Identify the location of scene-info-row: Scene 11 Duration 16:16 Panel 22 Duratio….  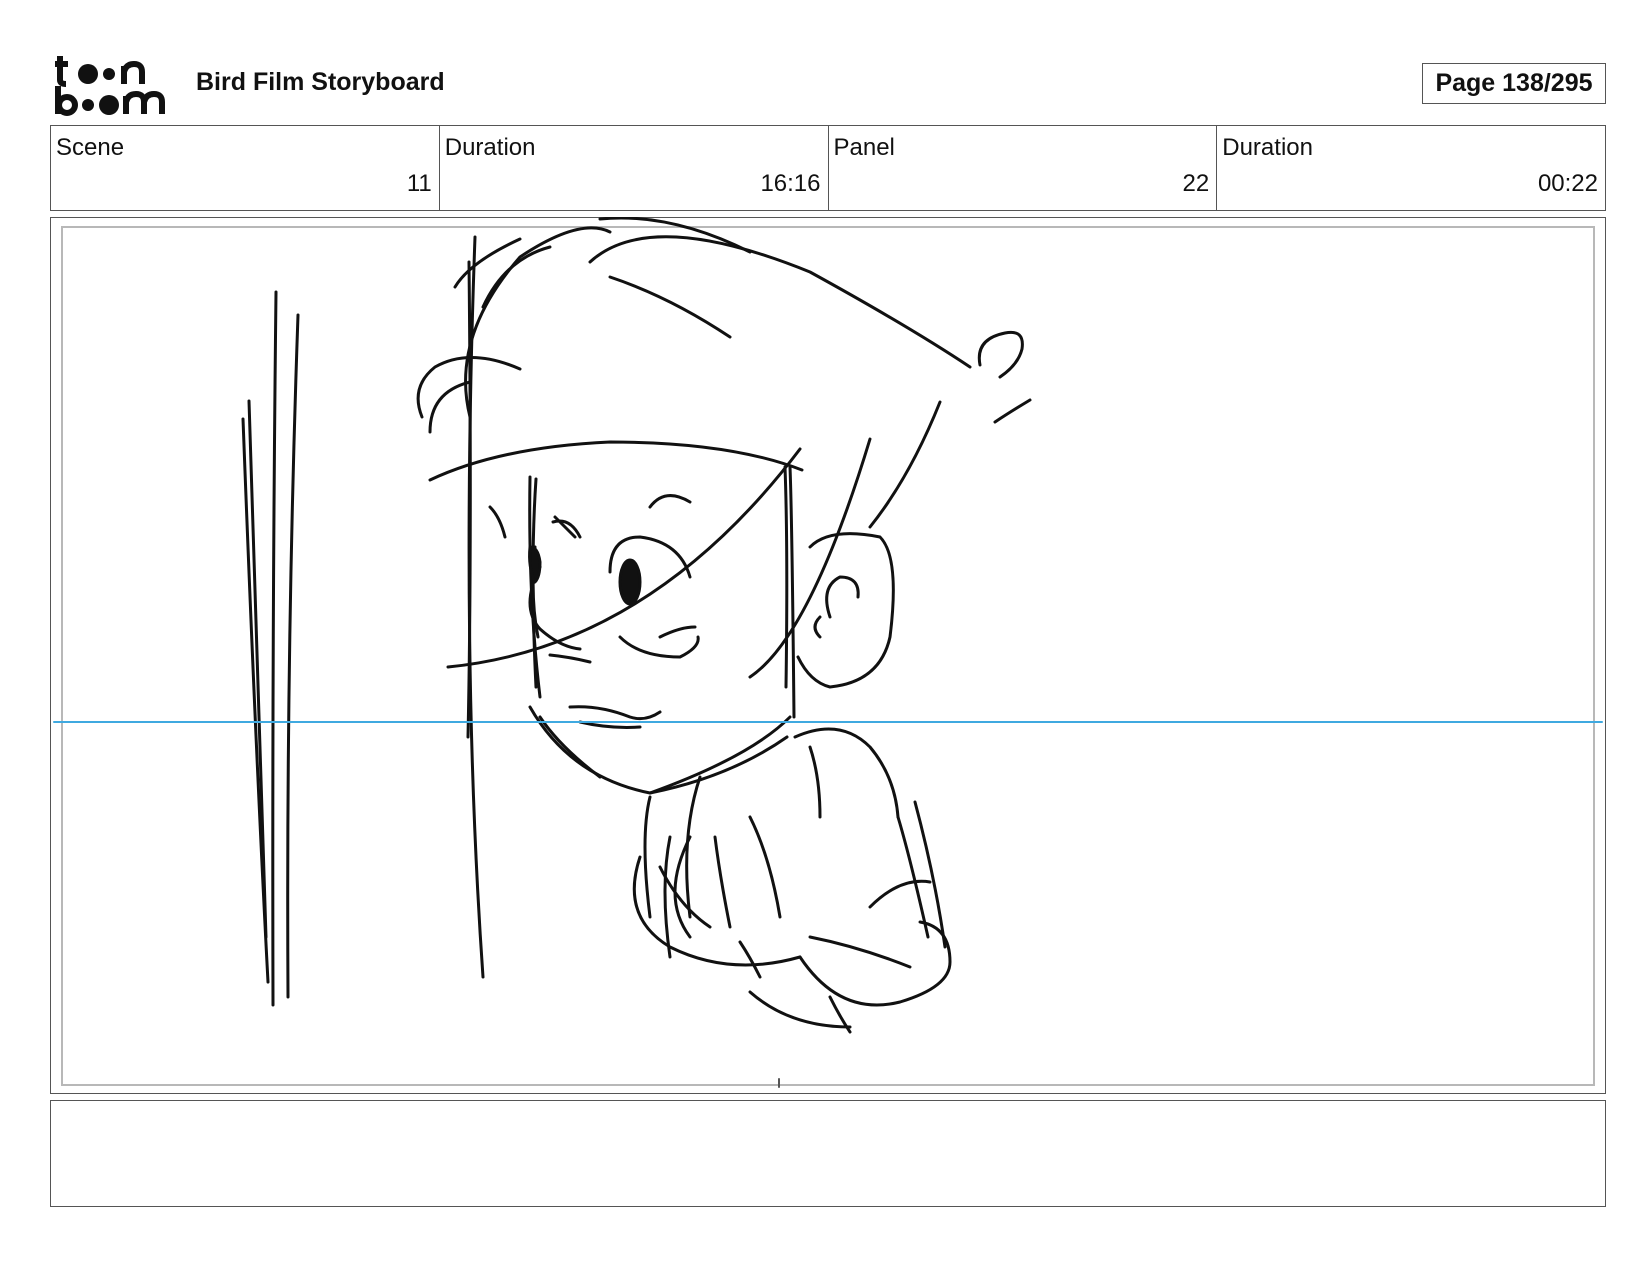
(828, 168).